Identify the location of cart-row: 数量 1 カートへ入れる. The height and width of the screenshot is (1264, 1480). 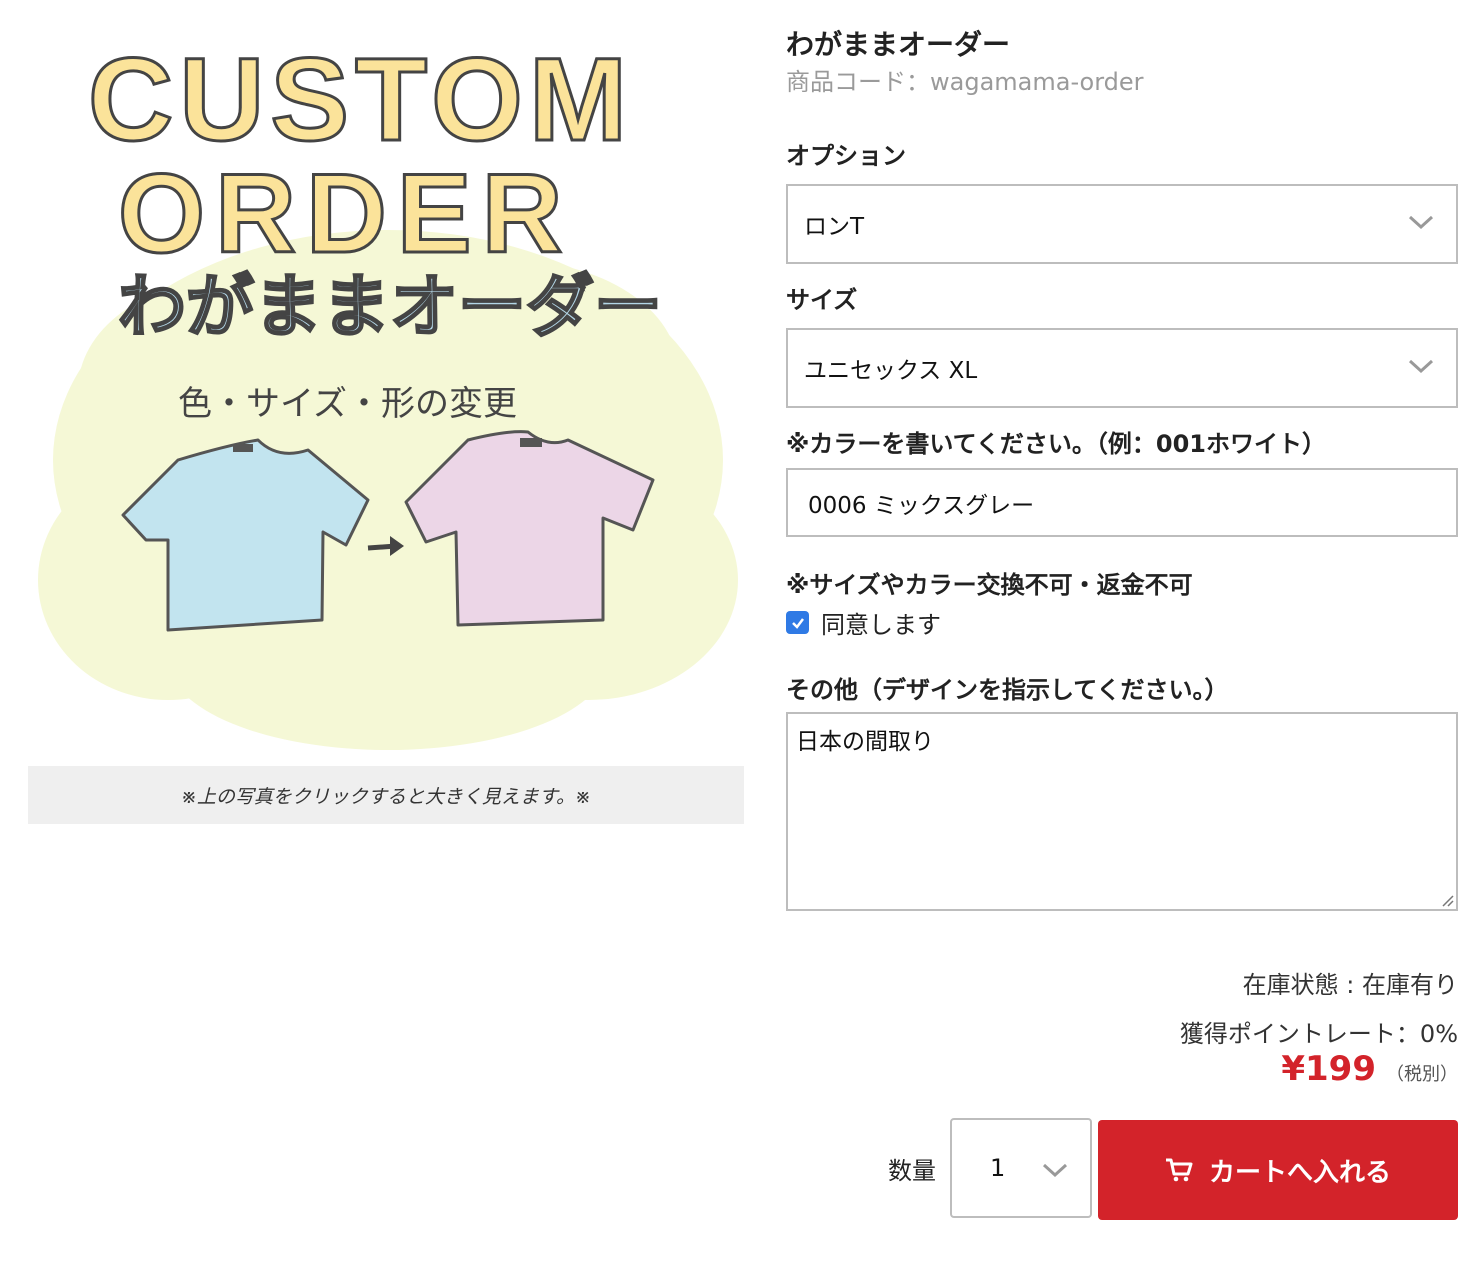
(1173, 1168).